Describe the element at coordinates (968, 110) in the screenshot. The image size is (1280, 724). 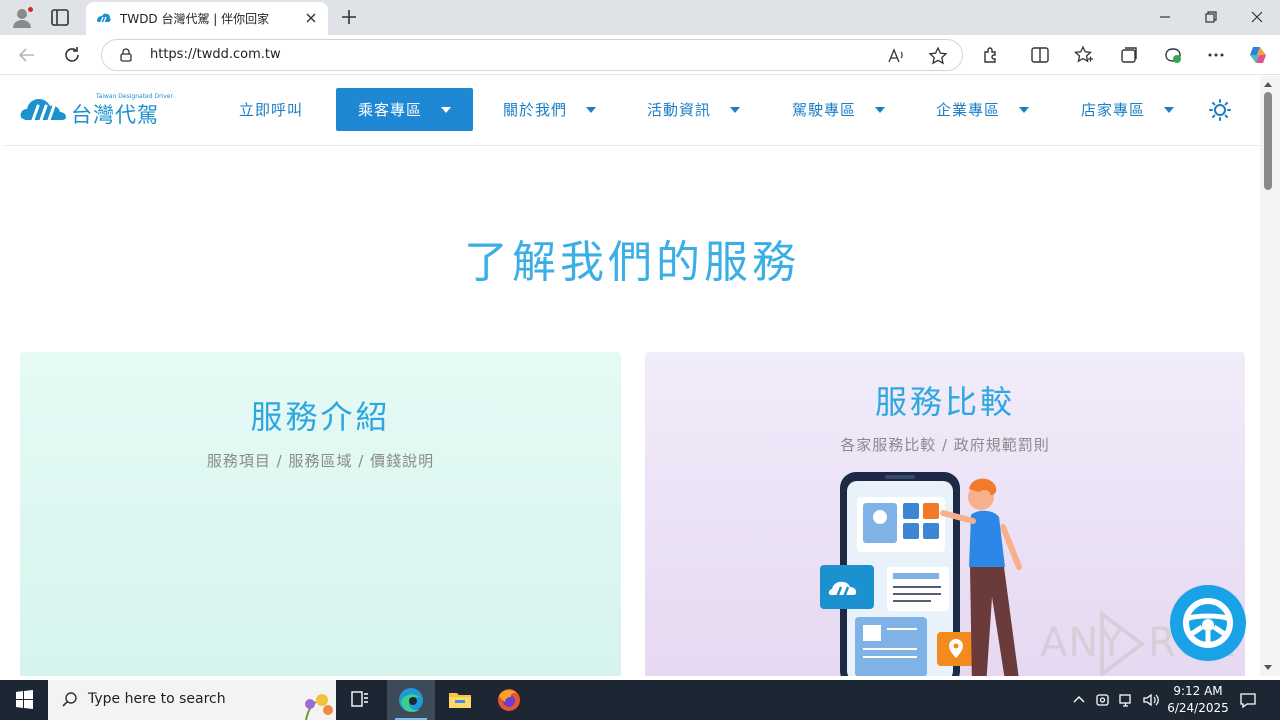
I see `nav-label: 企業專區` at that location.